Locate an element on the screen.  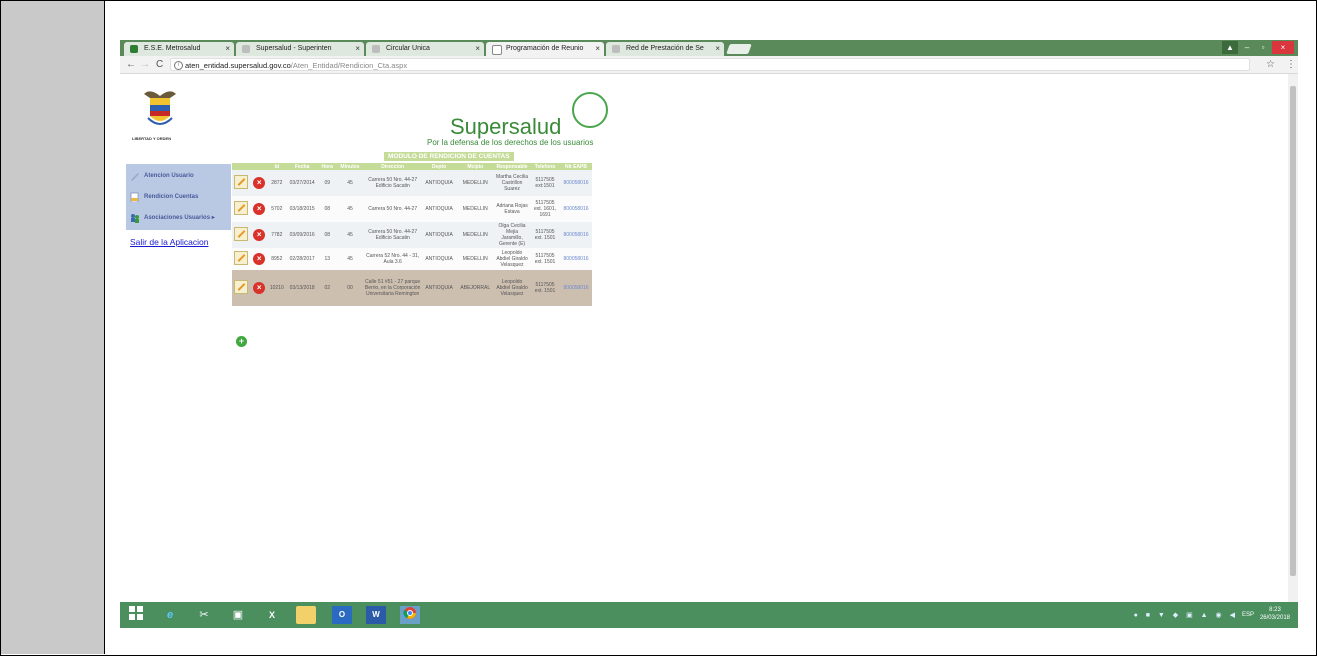
info-icon: i is located at coordinates (178, 65).